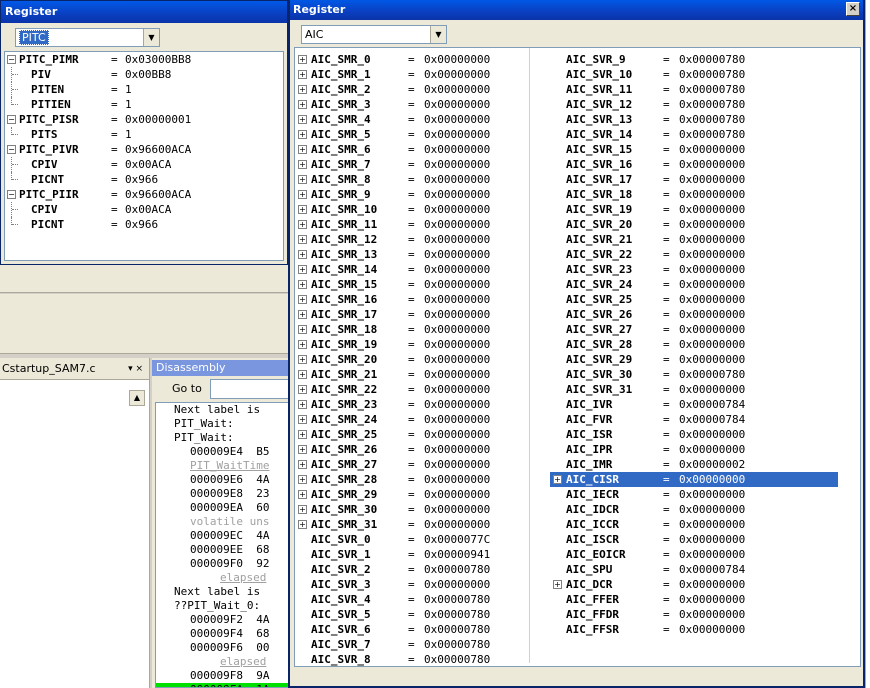  Describe the element at coordinates (223, 452) in the screenshot. I see `disassembly-line: 000009E4 B5` at that location.